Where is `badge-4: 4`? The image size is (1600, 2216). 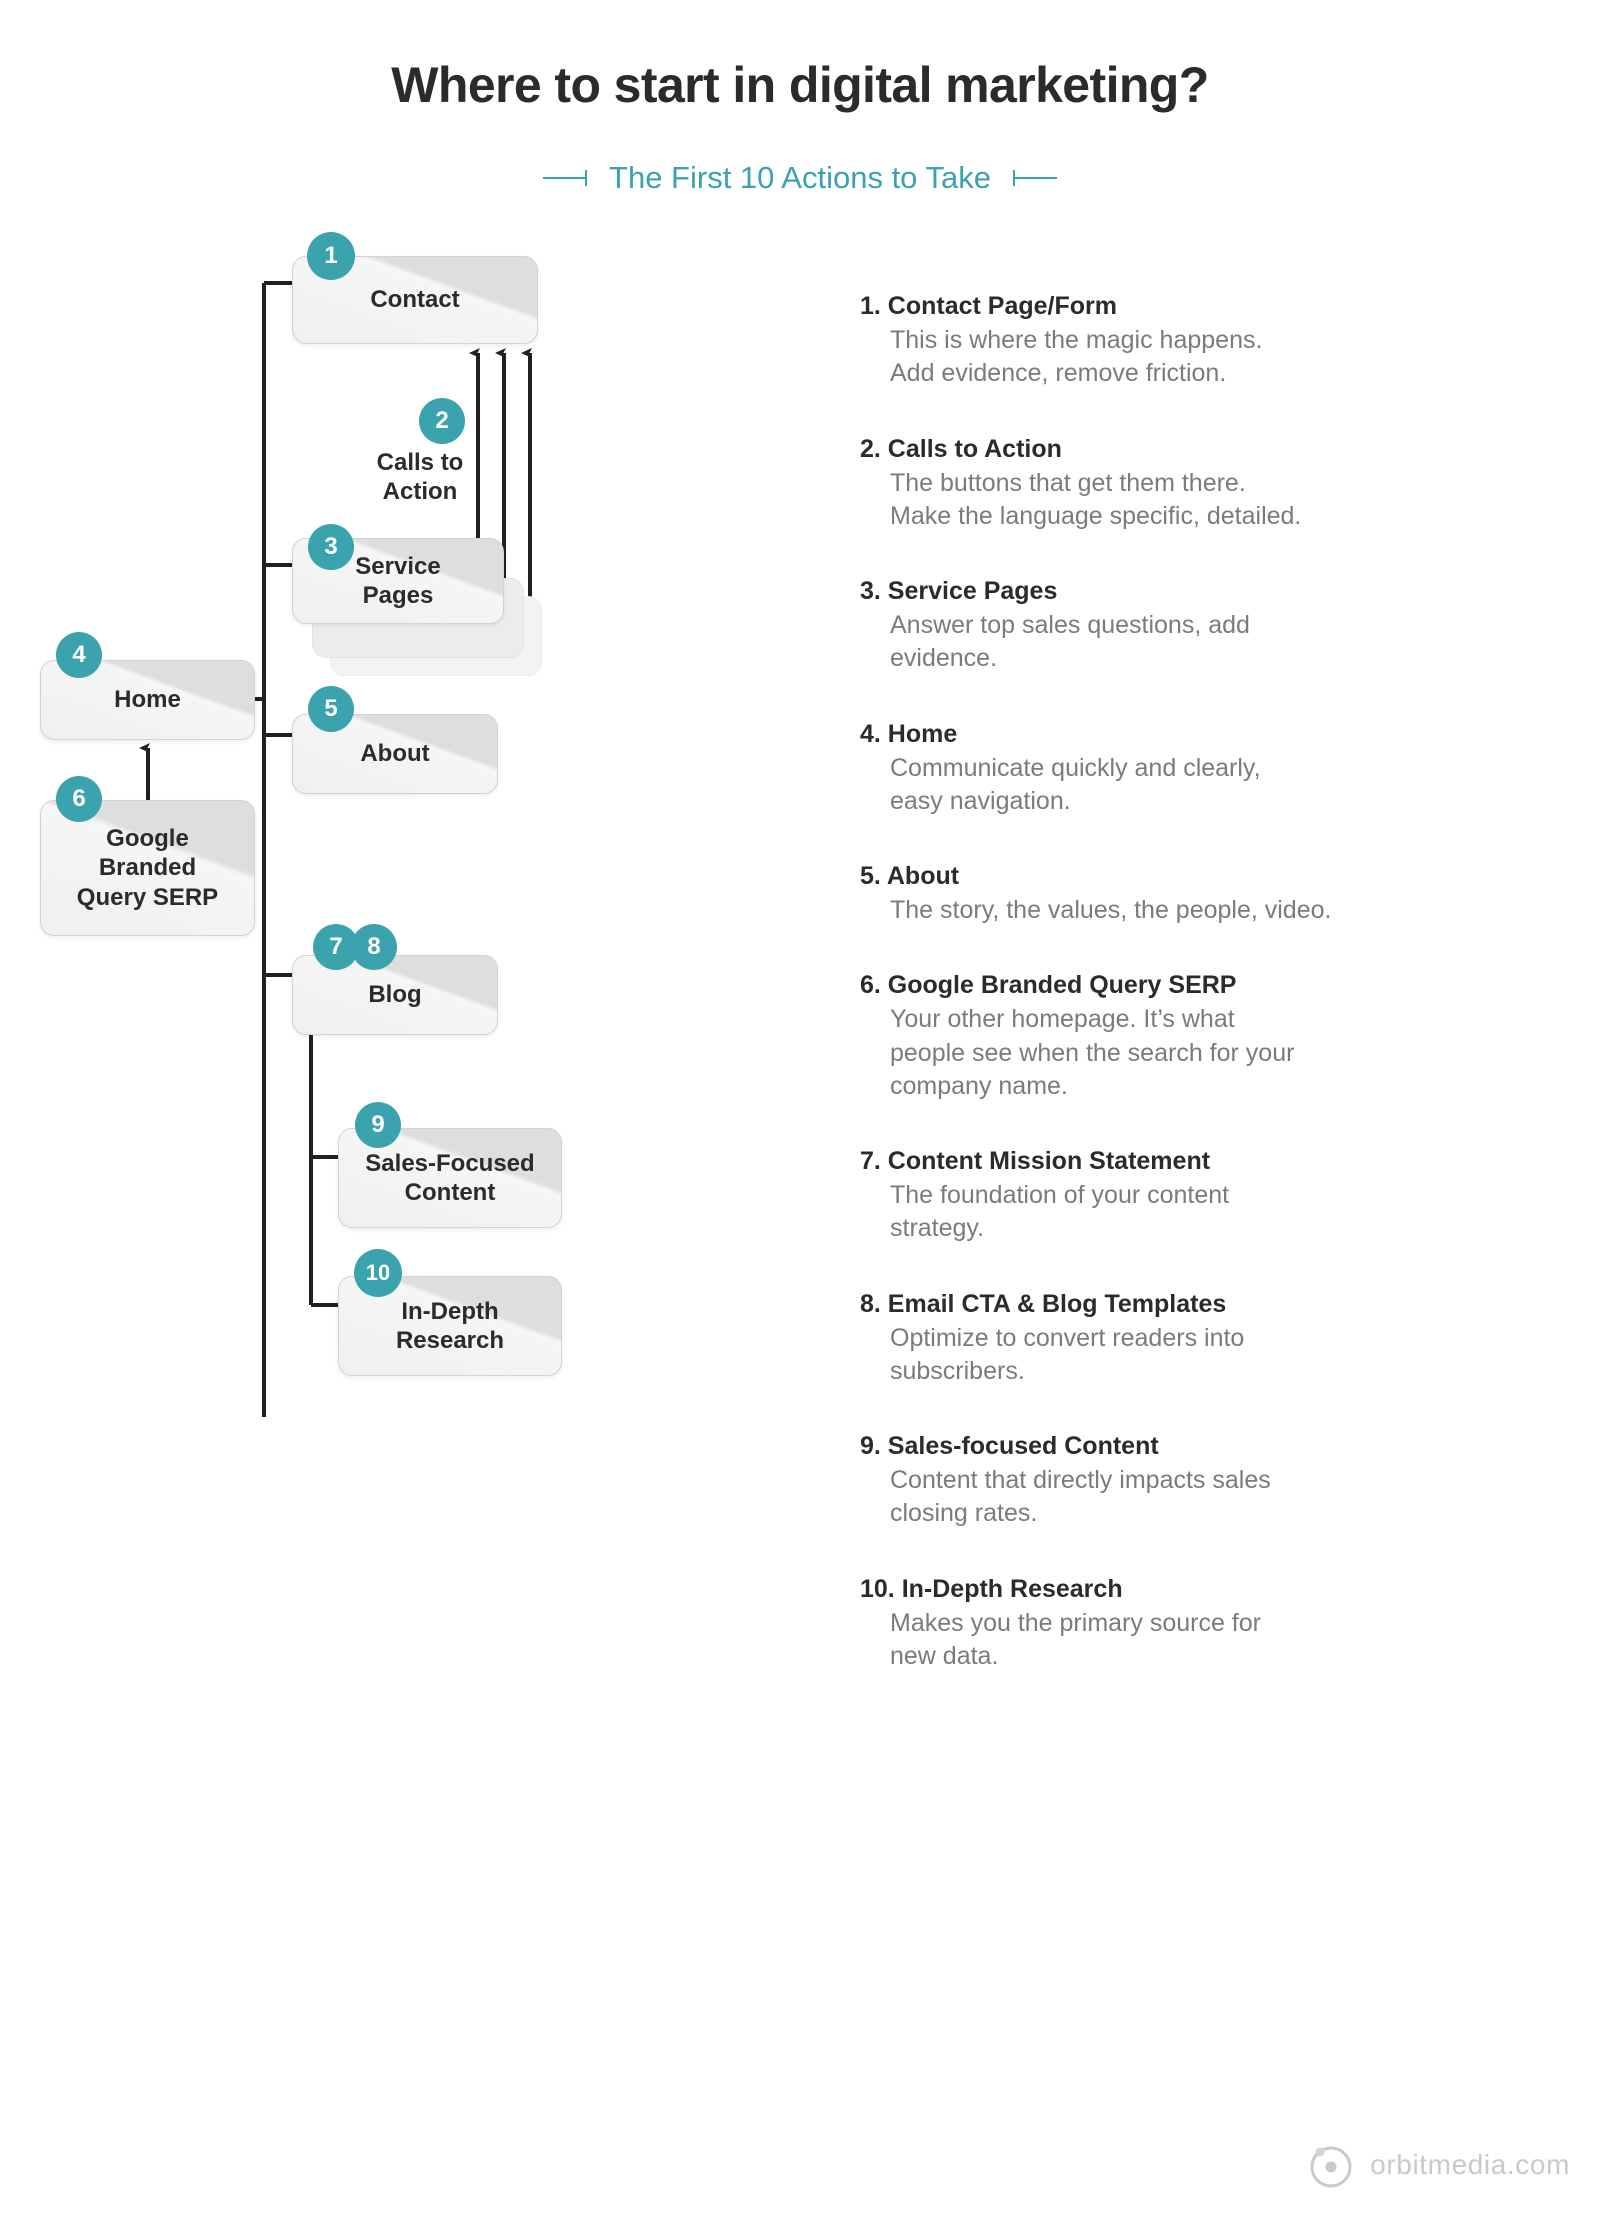 badge-4: 4 is located at coordinates (79, 655).